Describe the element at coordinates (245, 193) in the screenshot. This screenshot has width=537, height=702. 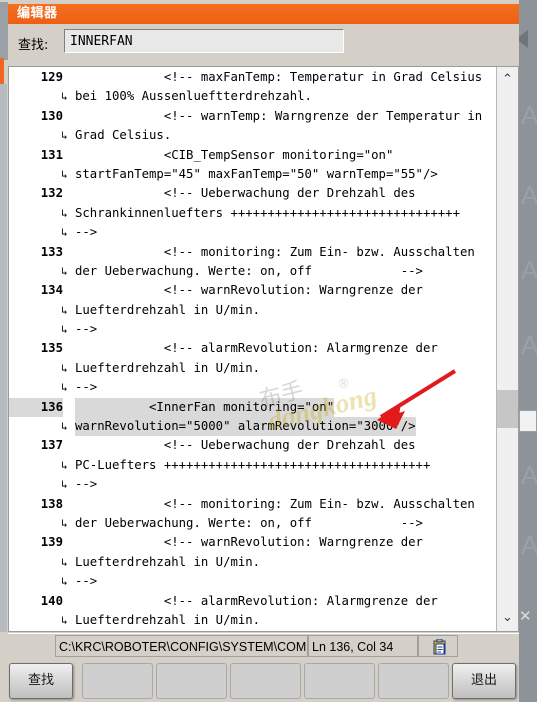
I see `code-line-text: <!-- Ueberwachung der Drehzahl des` at that location.